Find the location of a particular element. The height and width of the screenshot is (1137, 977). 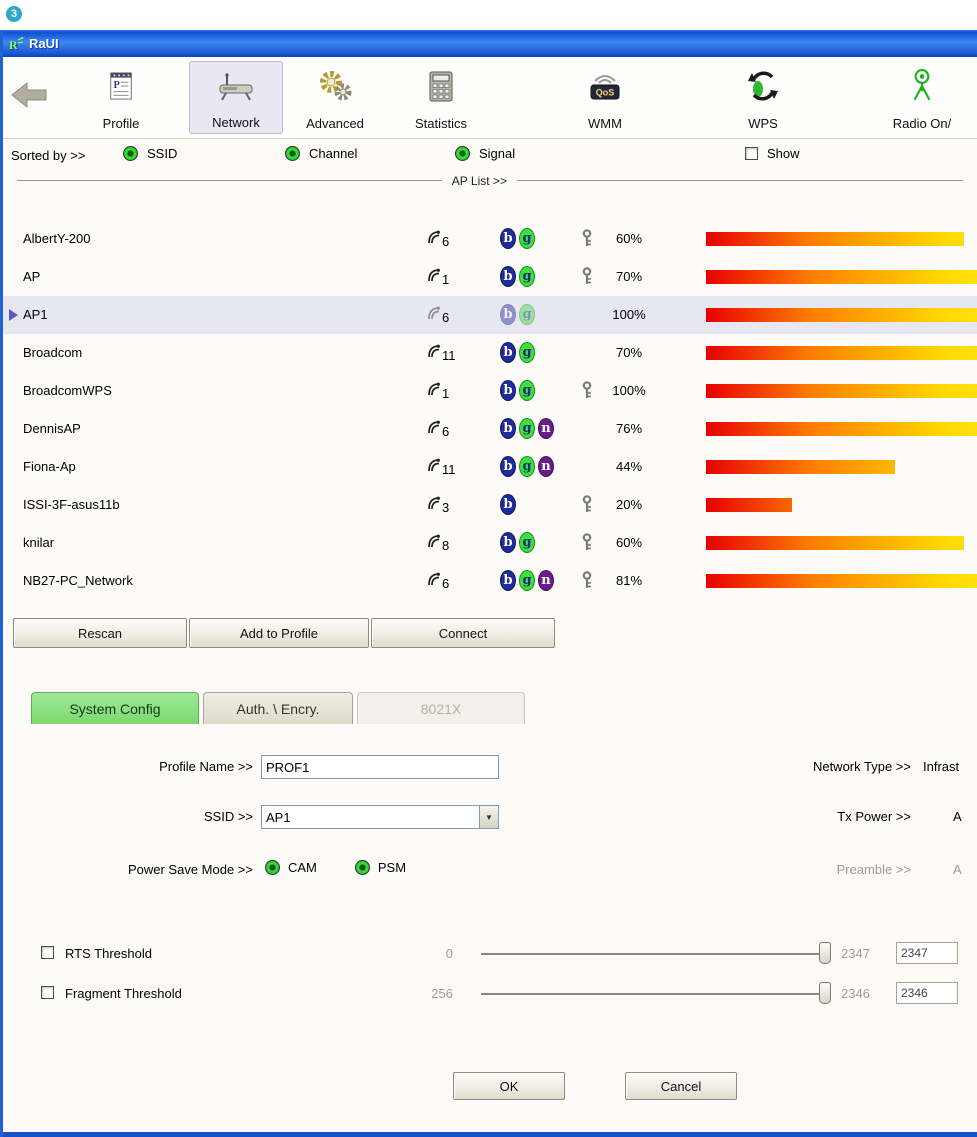

ap-channel: 8 is located at coordinates (446, 545).